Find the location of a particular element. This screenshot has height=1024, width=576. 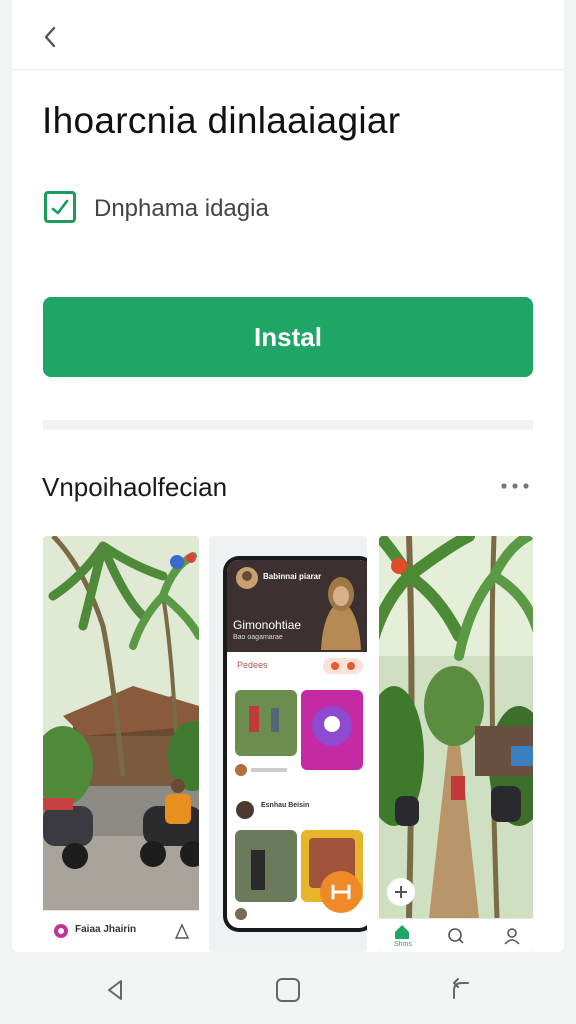

post-name: Esnhau Beisin is located at coordinates (285, 805).